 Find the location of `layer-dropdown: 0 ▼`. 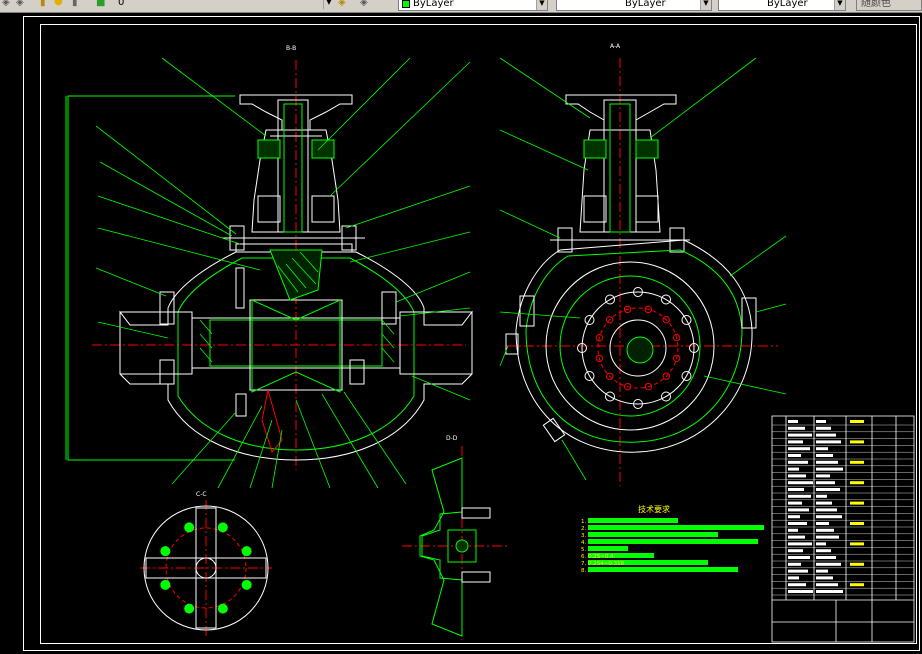

layer-dropdown: 0 ▼ is located at coordinates (221, 5).